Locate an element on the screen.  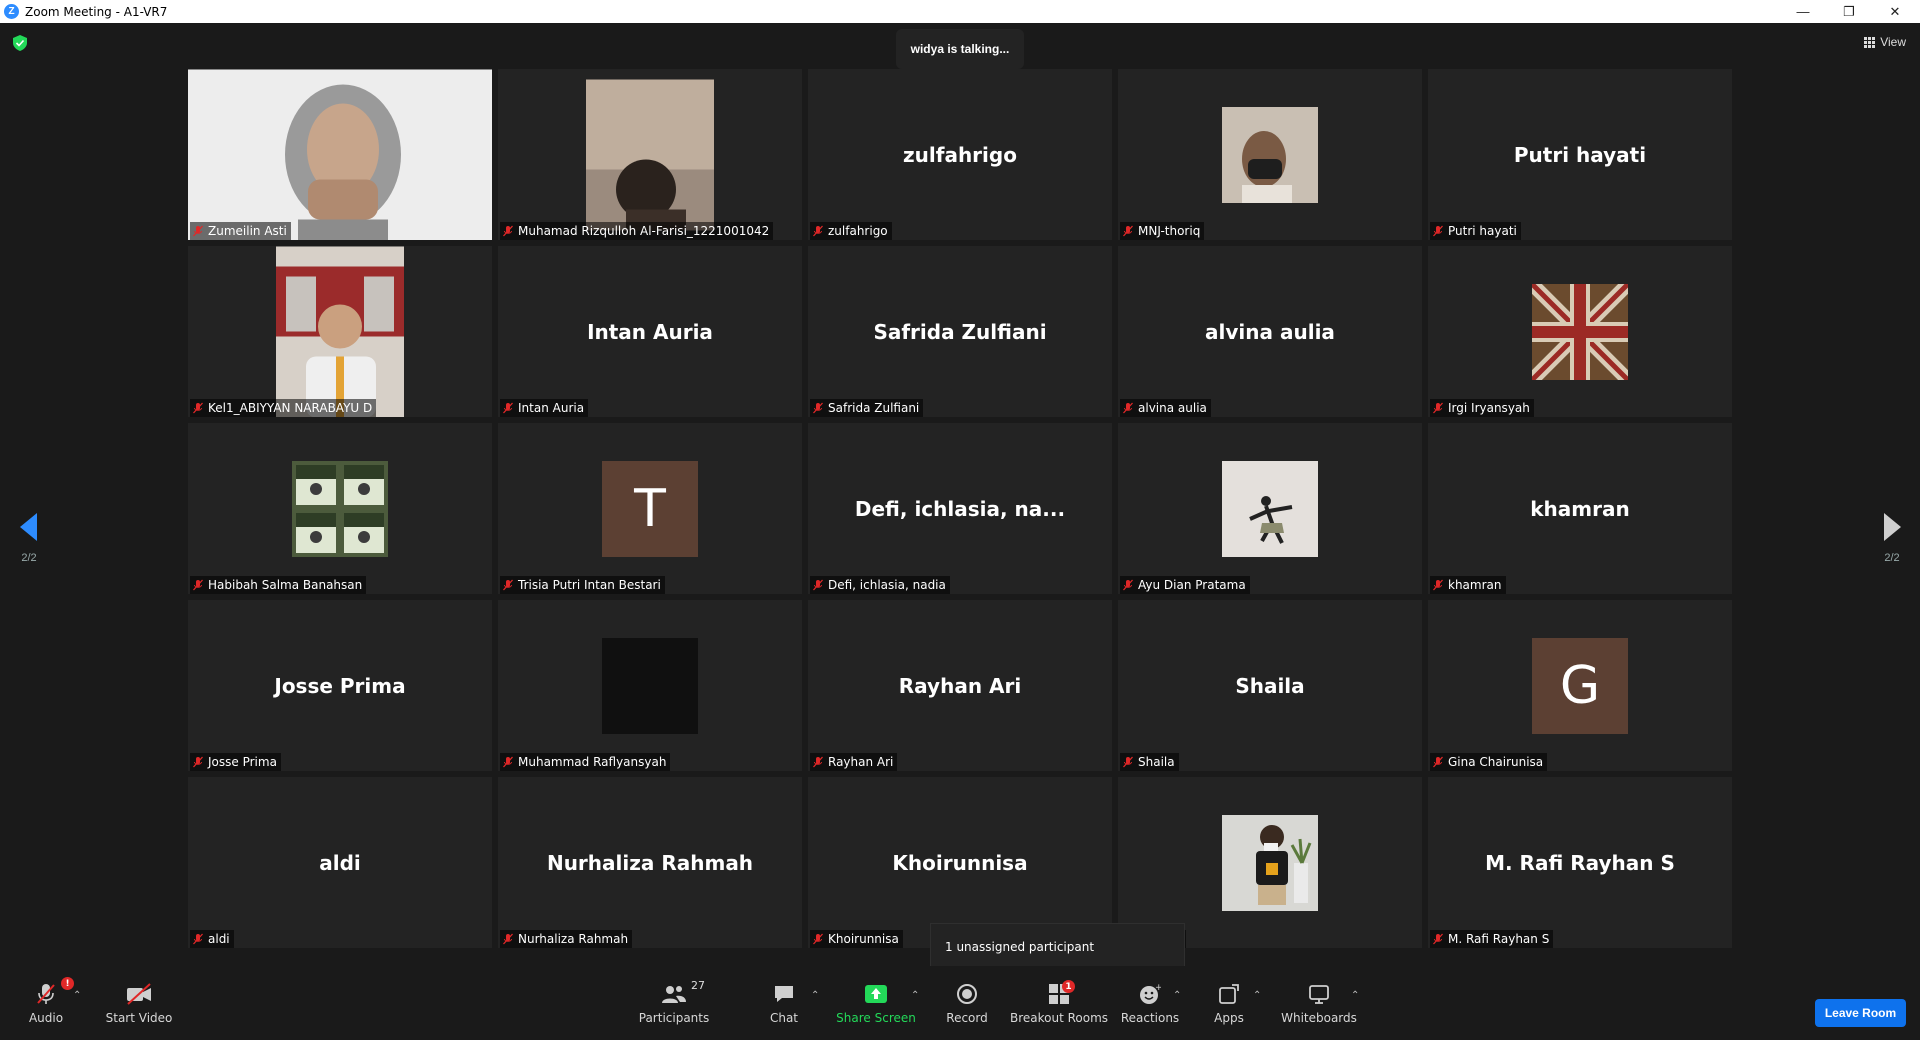
participants-label: Participants is located at coordinates (674, 1018).